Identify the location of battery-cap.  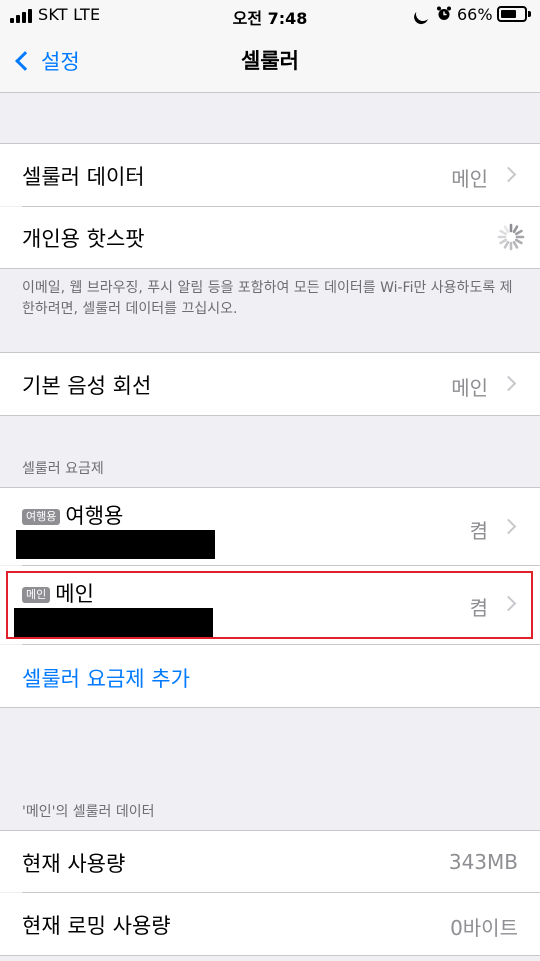
(529, 14).